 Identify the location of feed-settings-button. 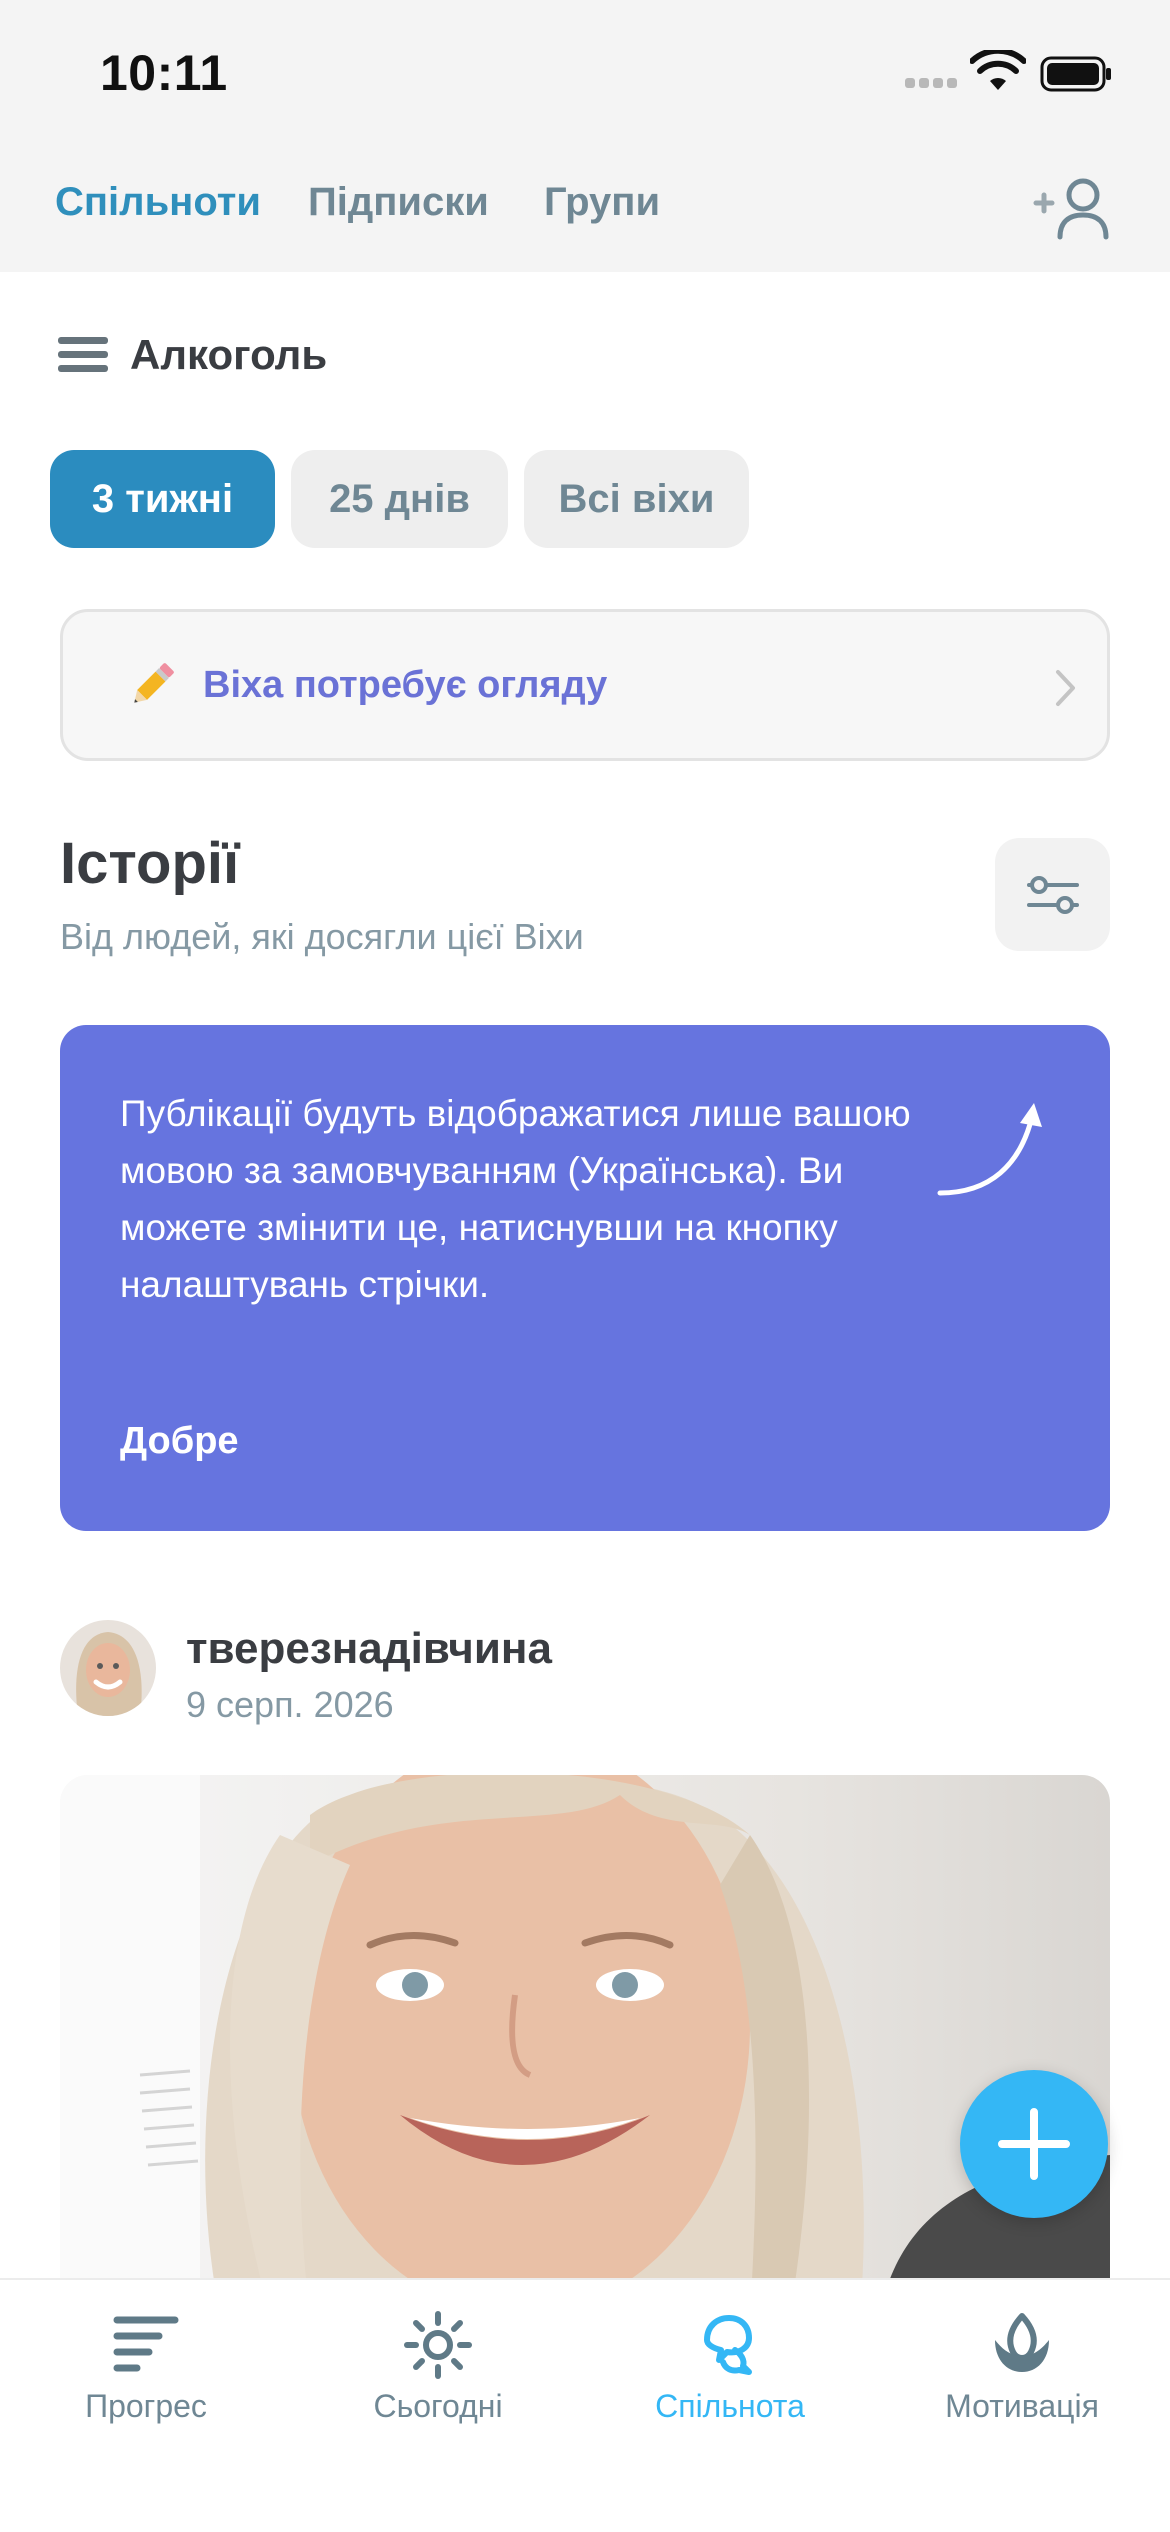
(1052, 894).